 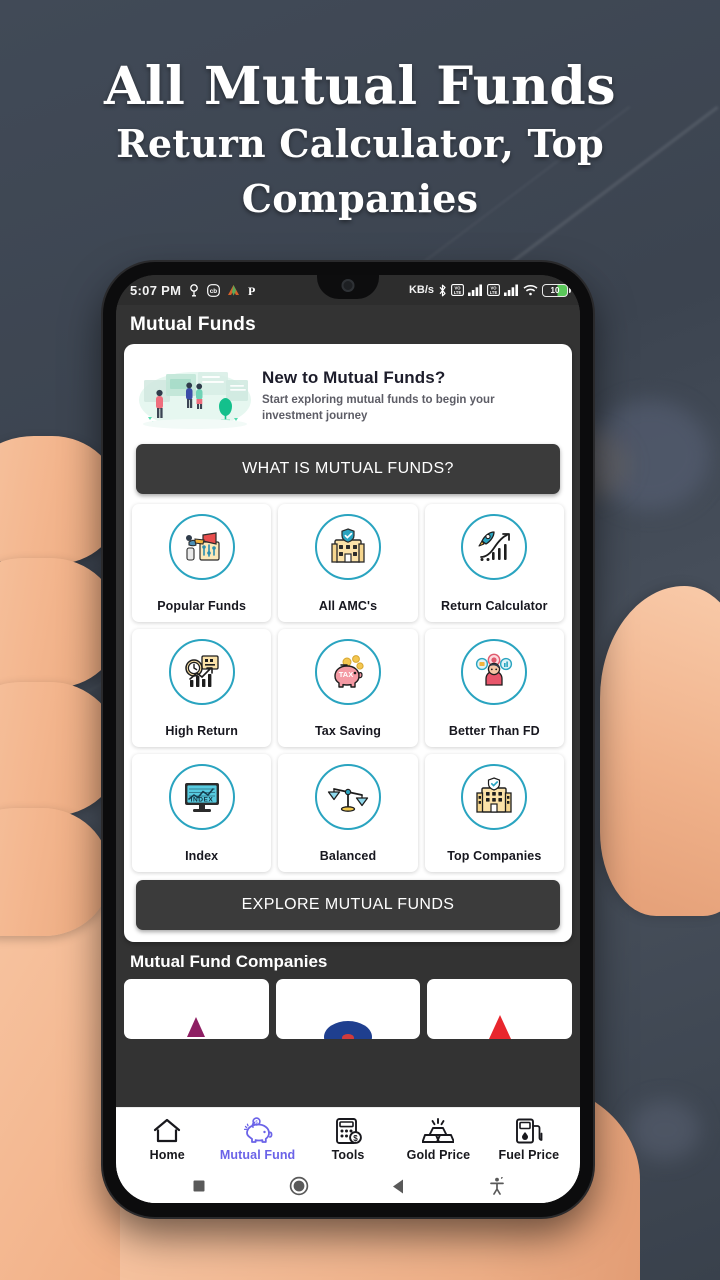 I want to click on person-options-icon, so click(x=494, y=672).